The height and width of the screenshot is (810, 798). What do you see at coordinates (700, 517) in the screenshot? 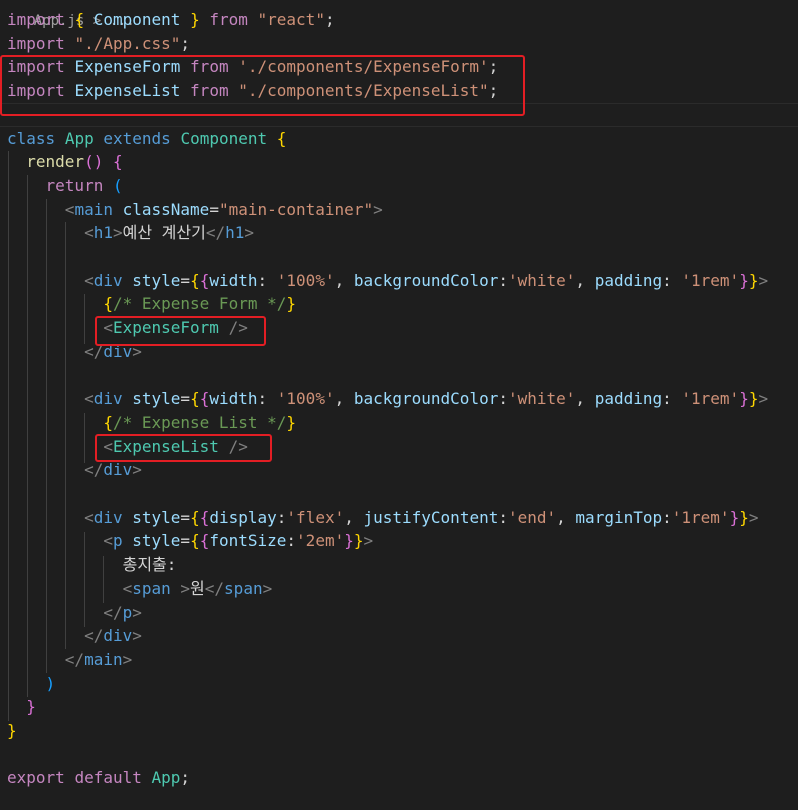
I see `code-token: '1rem'` at bounding box center [700, 517].